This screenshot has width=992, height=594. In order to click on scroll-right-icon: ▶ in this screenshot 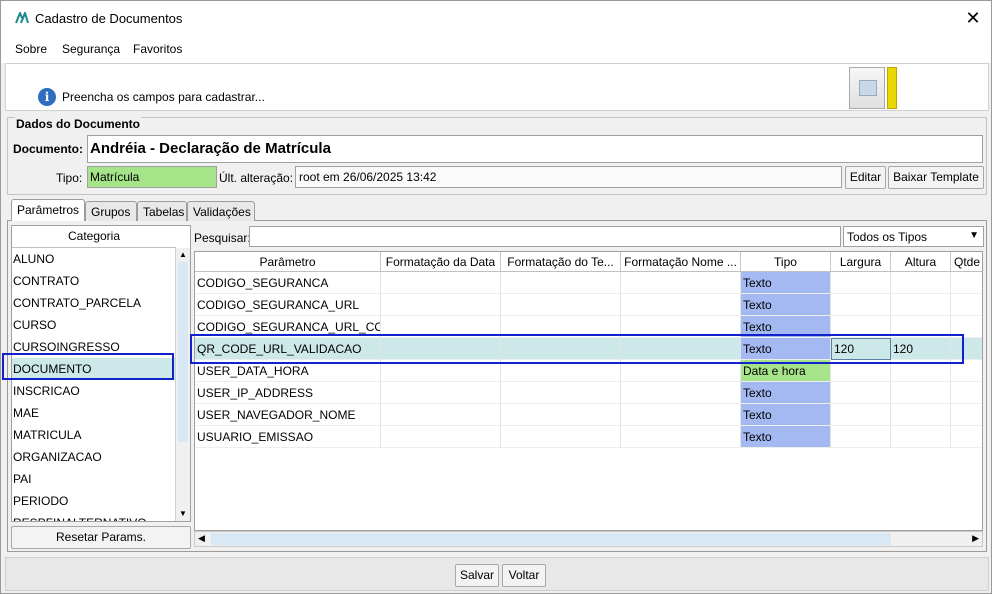, I will do `click(975, 538)`.